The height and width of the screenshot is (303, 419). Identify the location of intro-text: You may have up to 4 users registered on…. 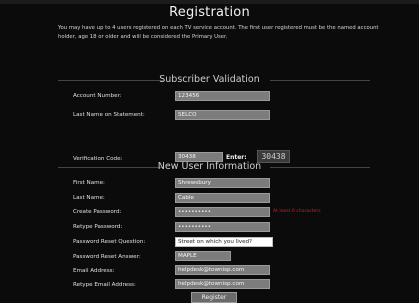
(218, 32).